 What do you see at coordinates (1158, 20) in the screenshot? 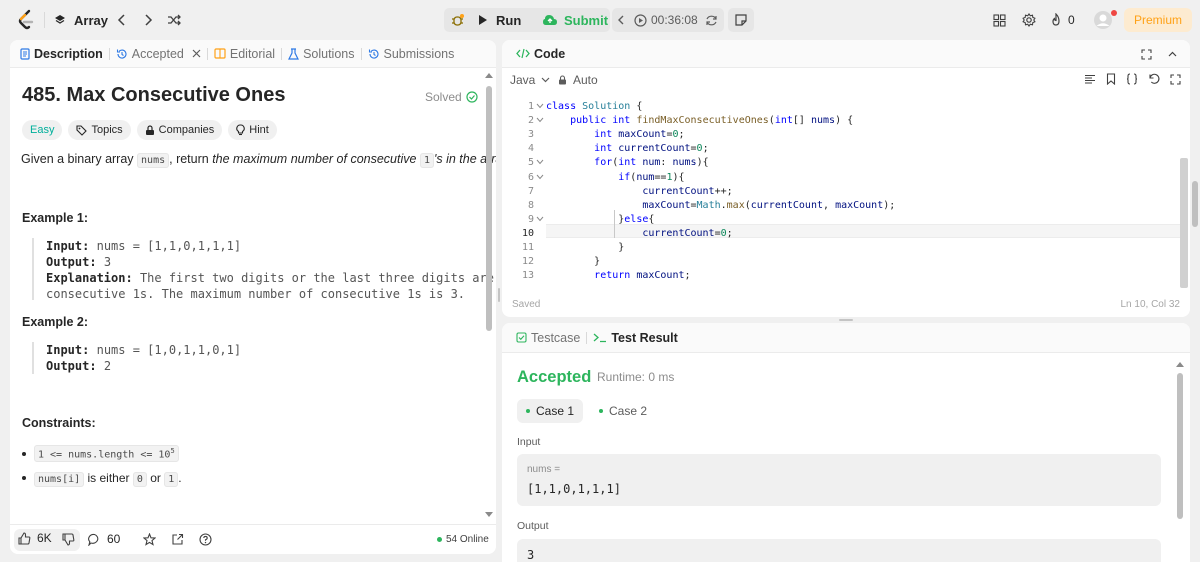
I see `premium-button: Premium` at bounding box center [1158, 20].